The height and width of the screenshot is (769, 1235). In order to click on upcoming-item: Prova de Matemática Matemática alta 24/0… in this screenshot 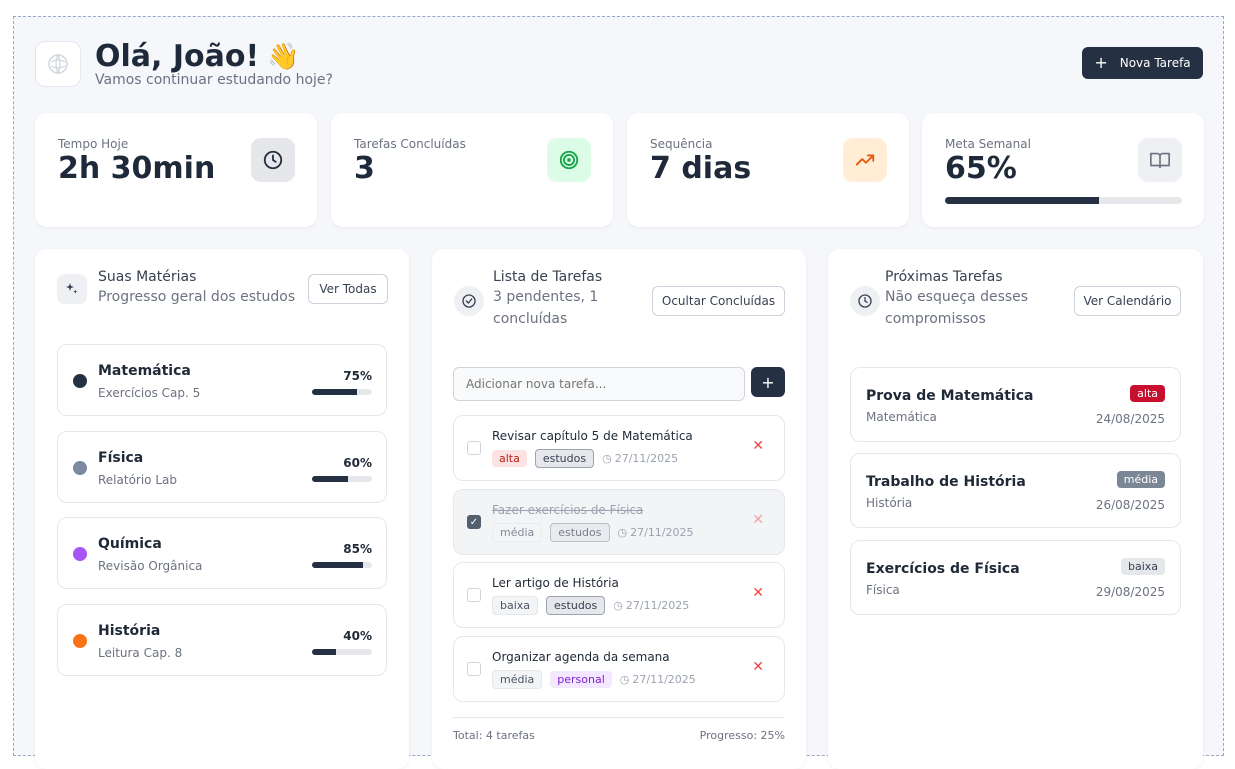, I will do `click(1015, 404)`.